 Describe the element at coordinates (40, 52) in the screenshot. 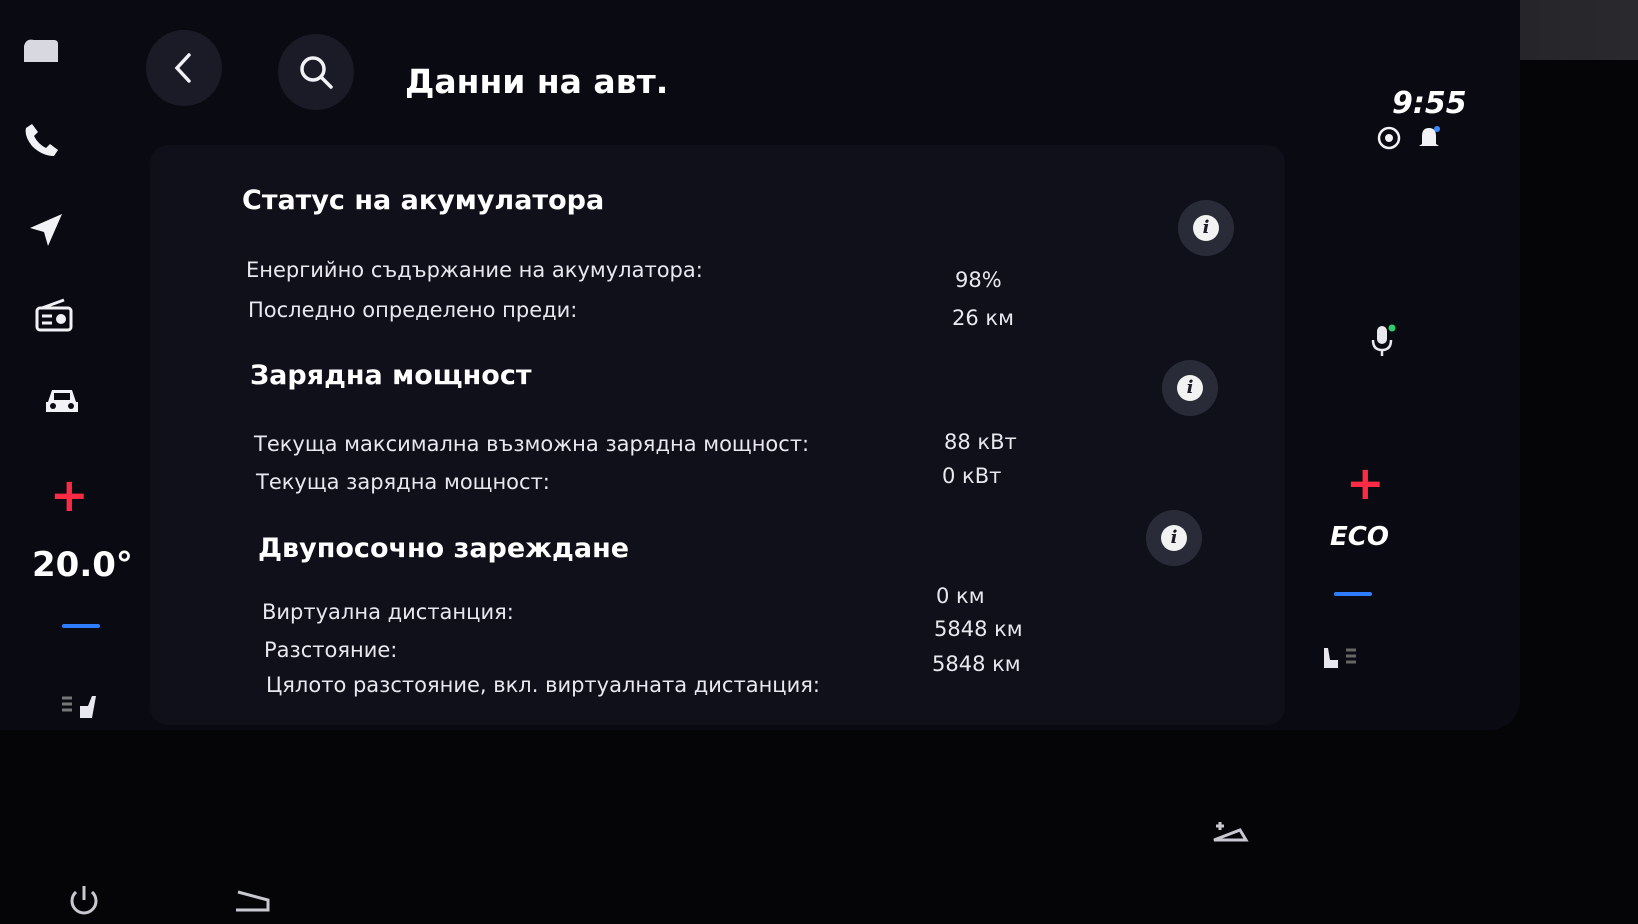

I see `home-icon` at that location.